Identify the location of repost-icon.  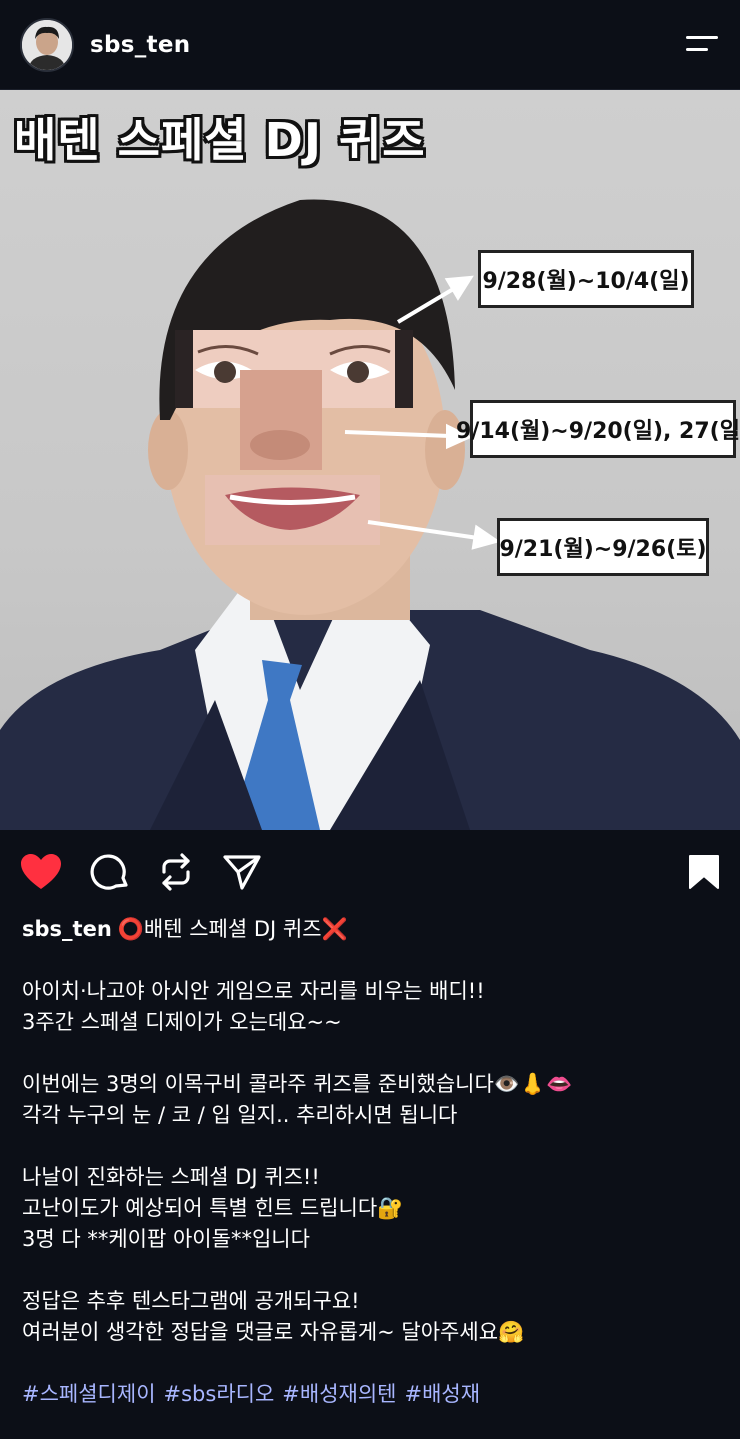
(176, 872).